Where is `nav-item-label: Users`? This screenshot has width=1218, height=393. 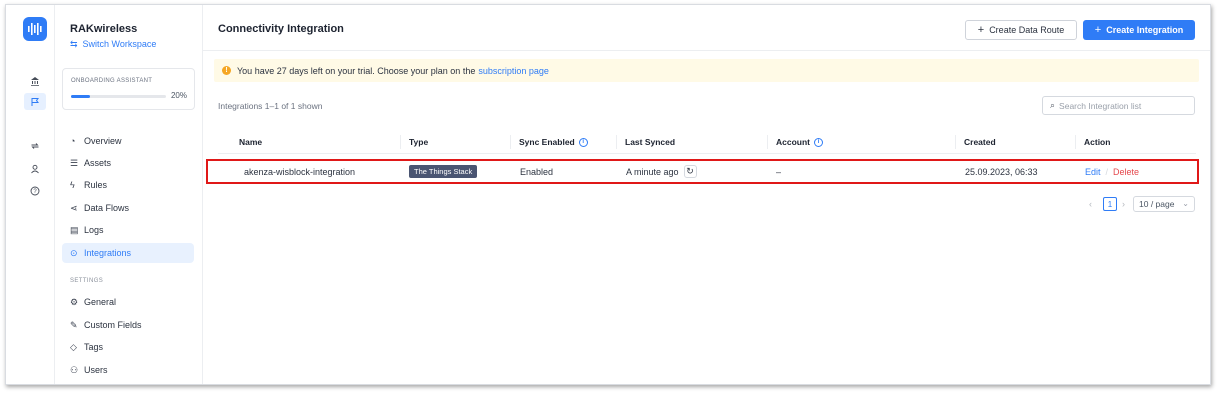
nav-item-label: Users is located at coordinates (96, 370).